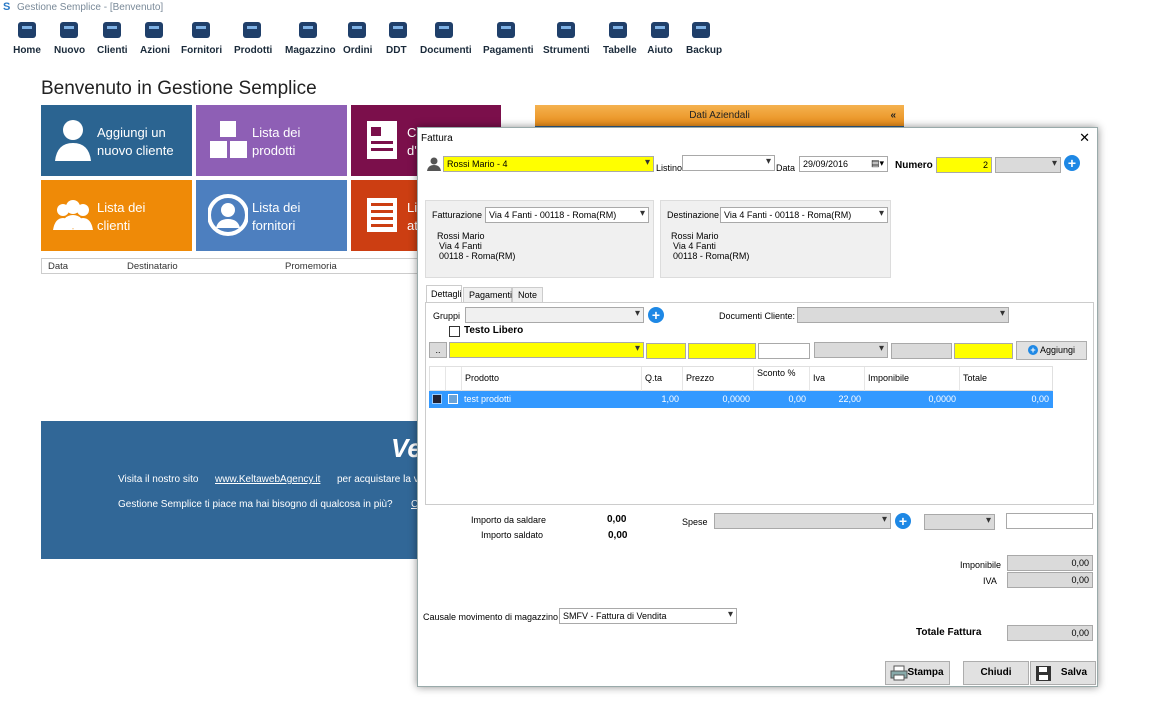  I want to click on website-link: www.KeltawebAgency.it, so click(267, 479).